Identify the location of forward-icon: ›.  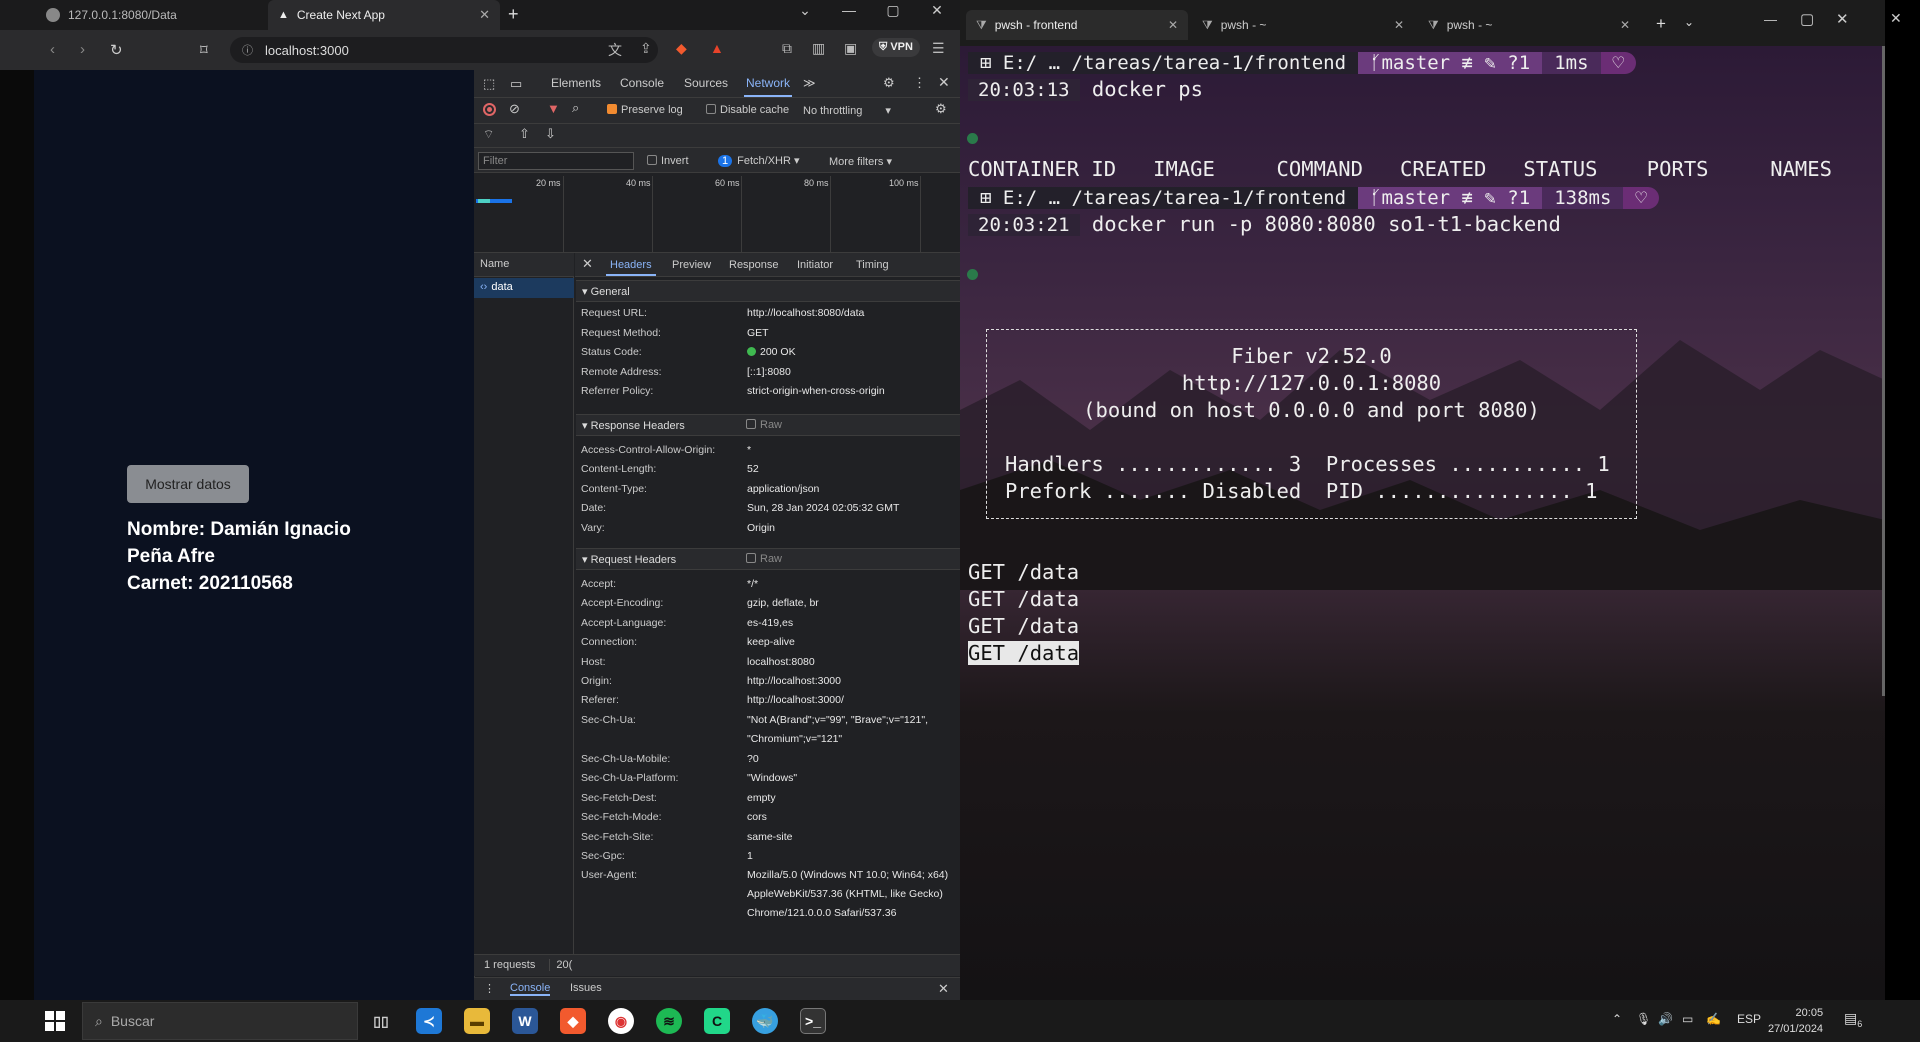
(82, 49).